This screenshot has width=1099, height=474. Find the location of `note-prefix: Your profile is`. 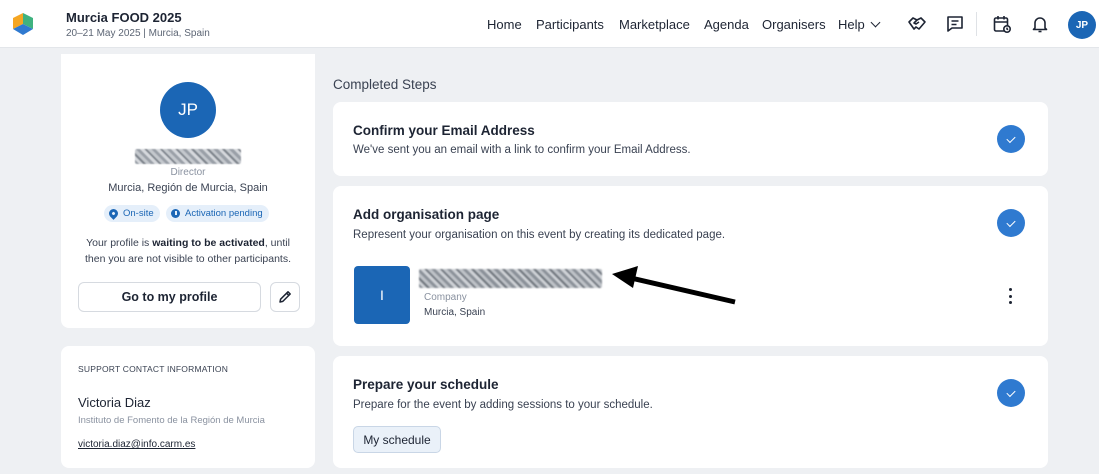

note-prefix: Your profile is is located at coordinates (119, 243).